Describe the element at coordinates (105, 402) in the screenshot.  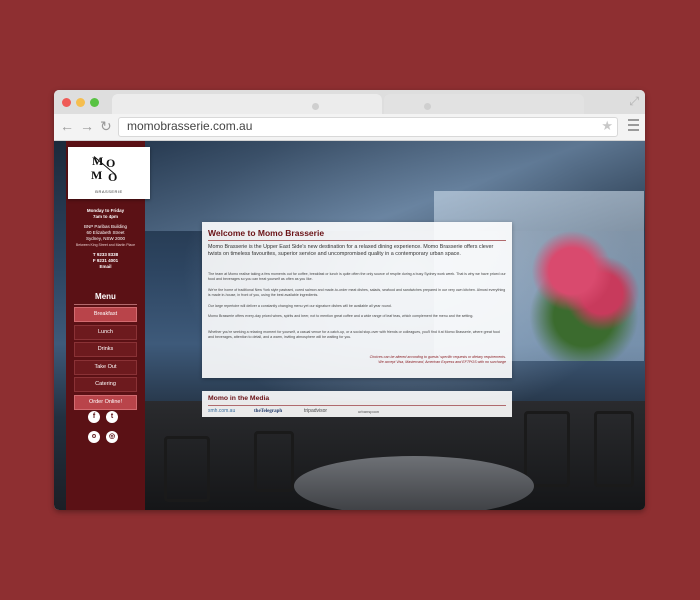
I see `menu-item-order-online: Order Online!` at that location.